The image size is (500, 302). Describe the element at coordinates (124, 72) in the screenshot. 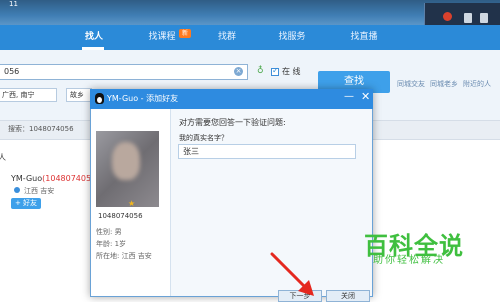

I see `search-input: 056` at that location.